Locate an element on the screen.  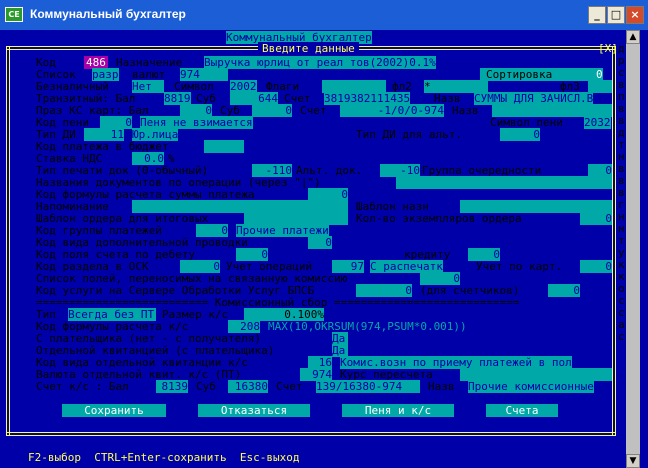
kod-budget-field is located at coordinates (224, 146).